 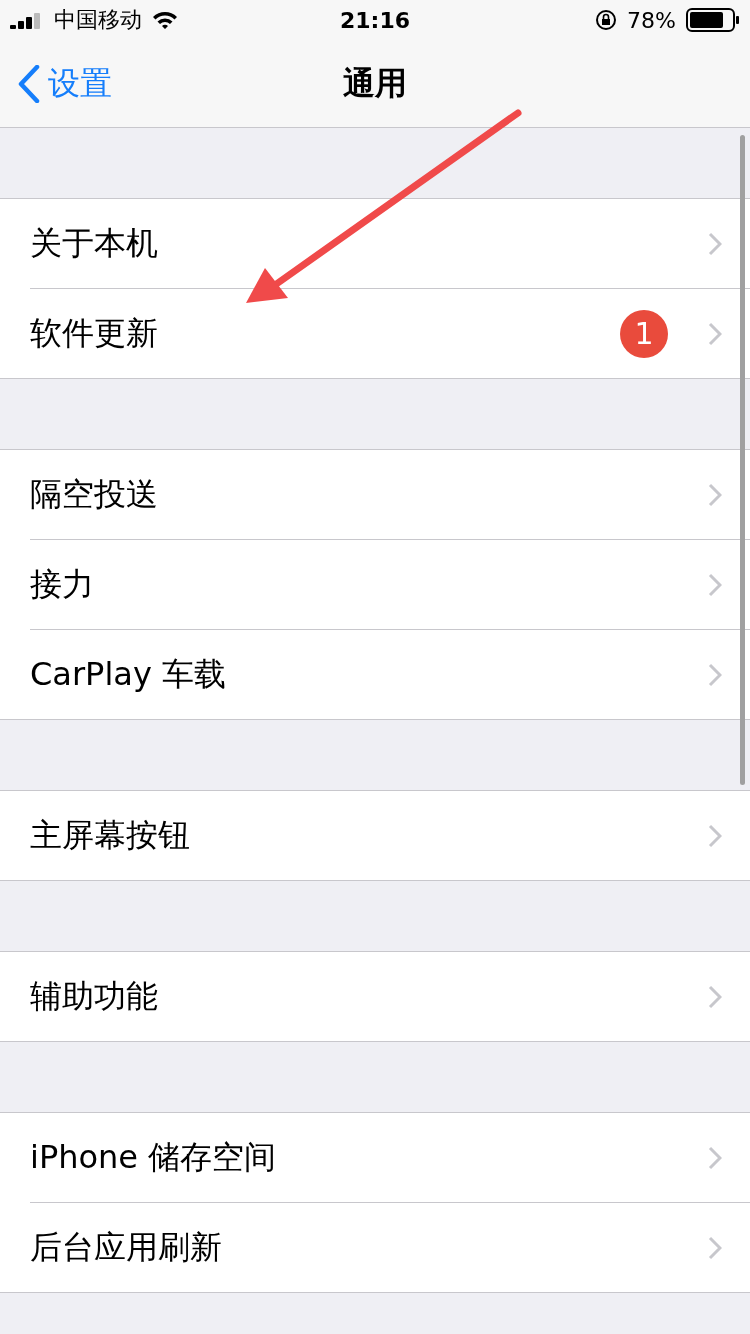 What do you see at coordinates (375, 1157) in the screenshot?
I see `settings-row: iPhone 储存空间` at bounding box center [375, 1157].